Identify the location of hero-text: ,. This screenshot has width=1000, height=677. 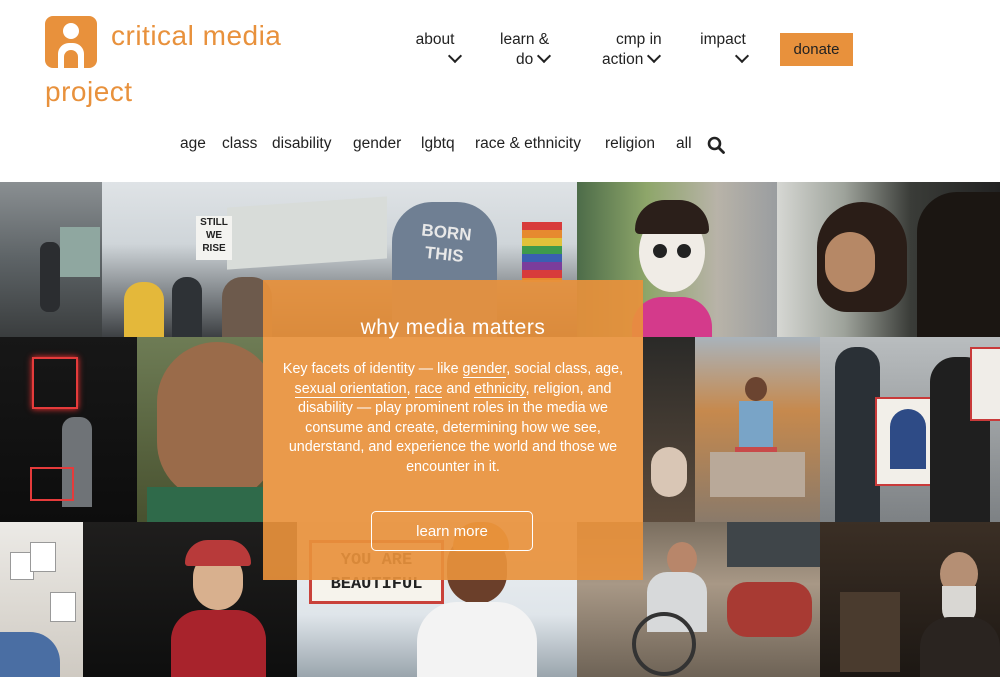
(410, 388).